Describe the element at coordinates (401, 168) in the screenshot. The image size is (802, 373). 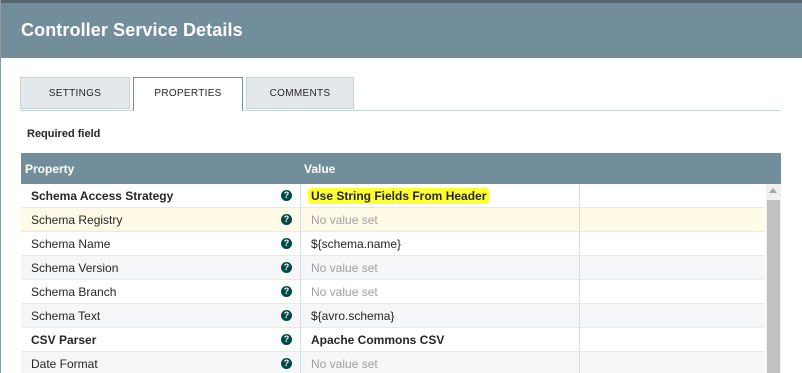
I see `table-header: Property Value` at that location.